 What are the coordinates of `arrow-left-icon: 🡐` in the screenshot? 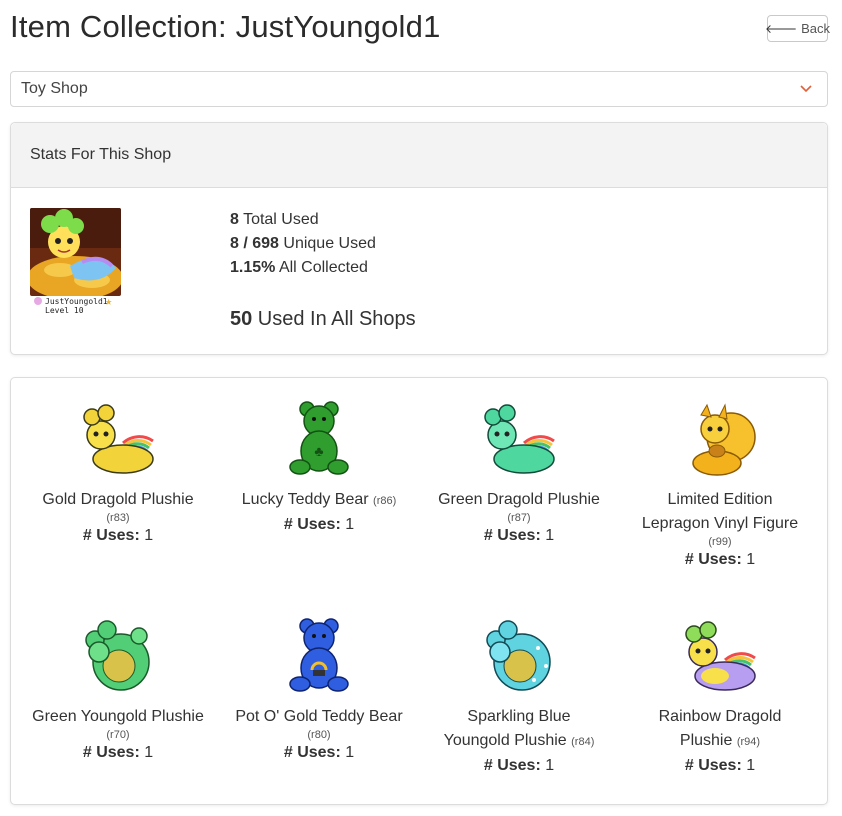 It's located at (781, 29).